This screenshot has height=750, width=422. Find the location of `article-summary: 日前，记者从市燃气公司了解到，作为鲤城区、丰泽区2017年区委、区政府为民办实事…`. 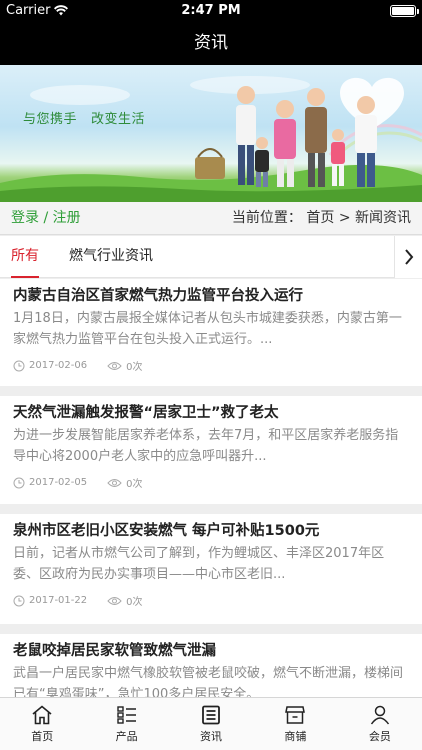

article-summary: 日前，记者从市燃气公司了解到，作为鲤城区、丰泽区2017年区委、区政府为民办实事… is located at coordinates (199, 564).